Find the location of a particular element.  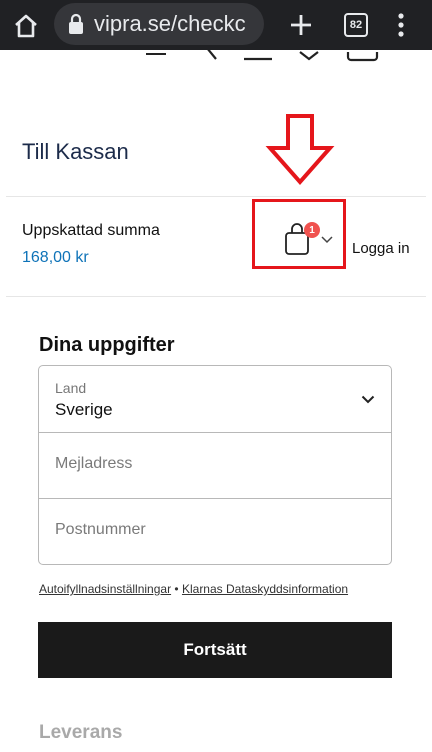

cart-count-badge: 1 is located at coordinates (312, 230).